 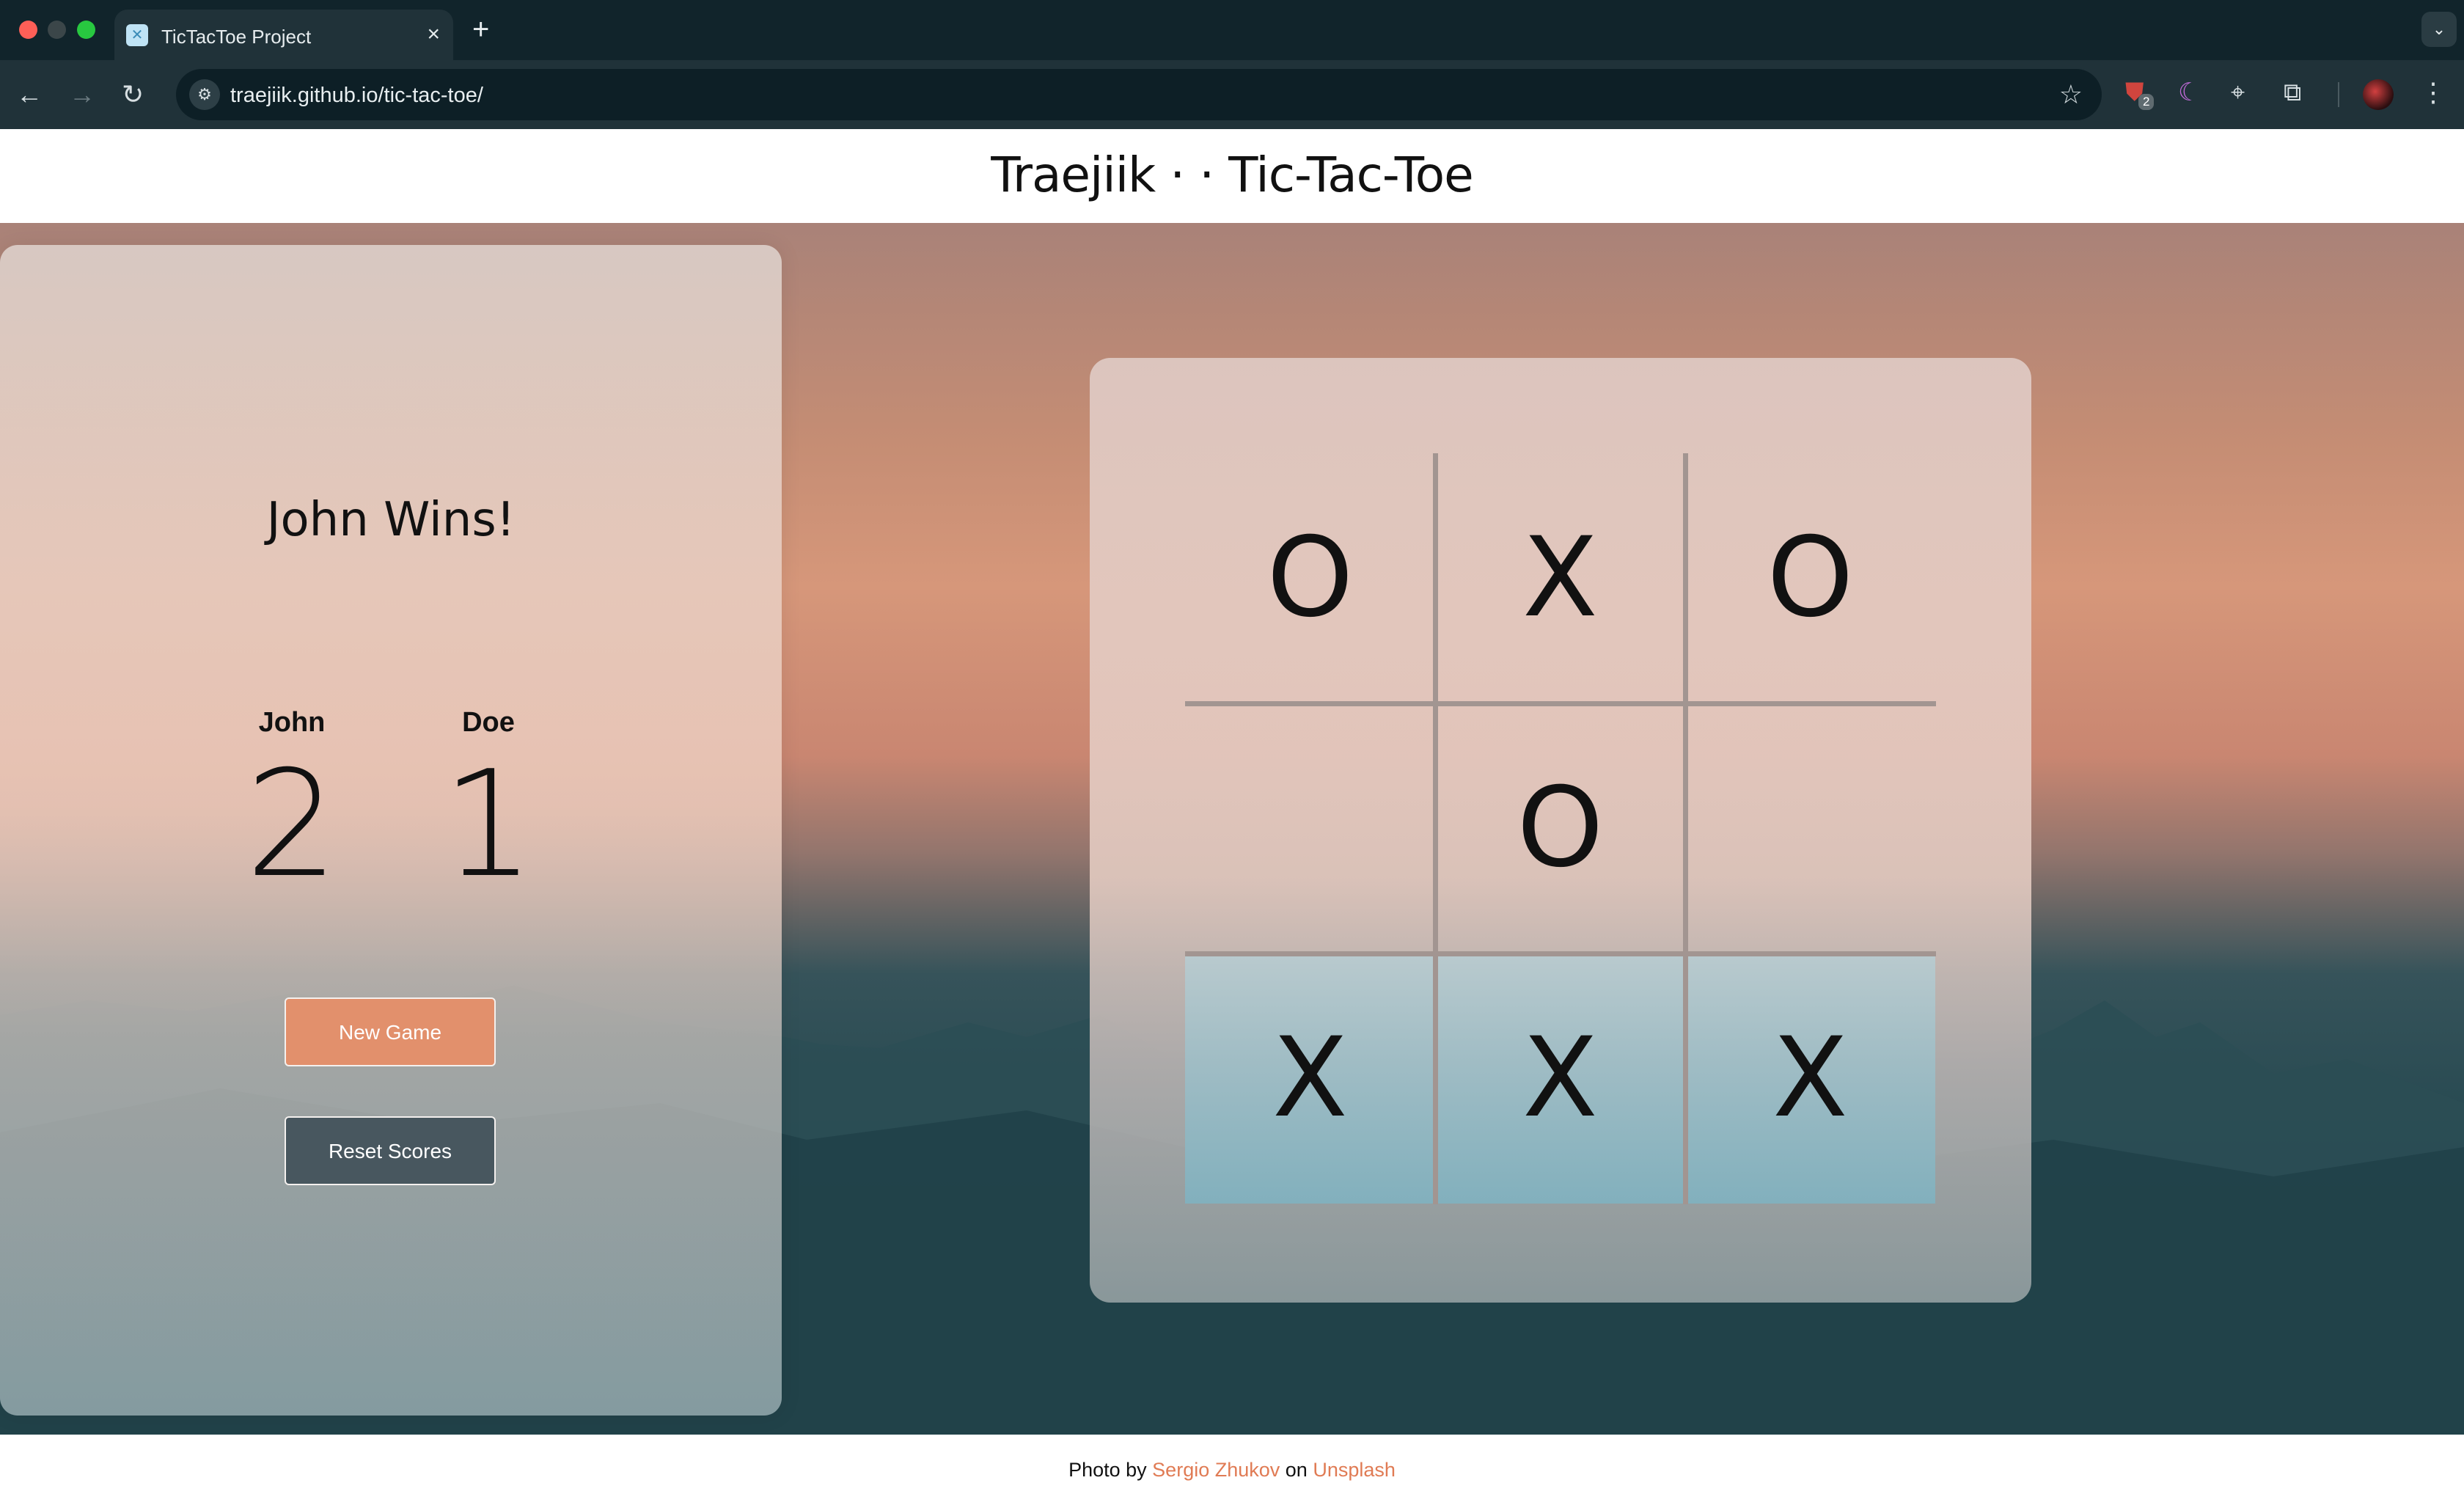 I want to click on extensions-puzzle-icon: ⧉, so click(x=2292, y=92).